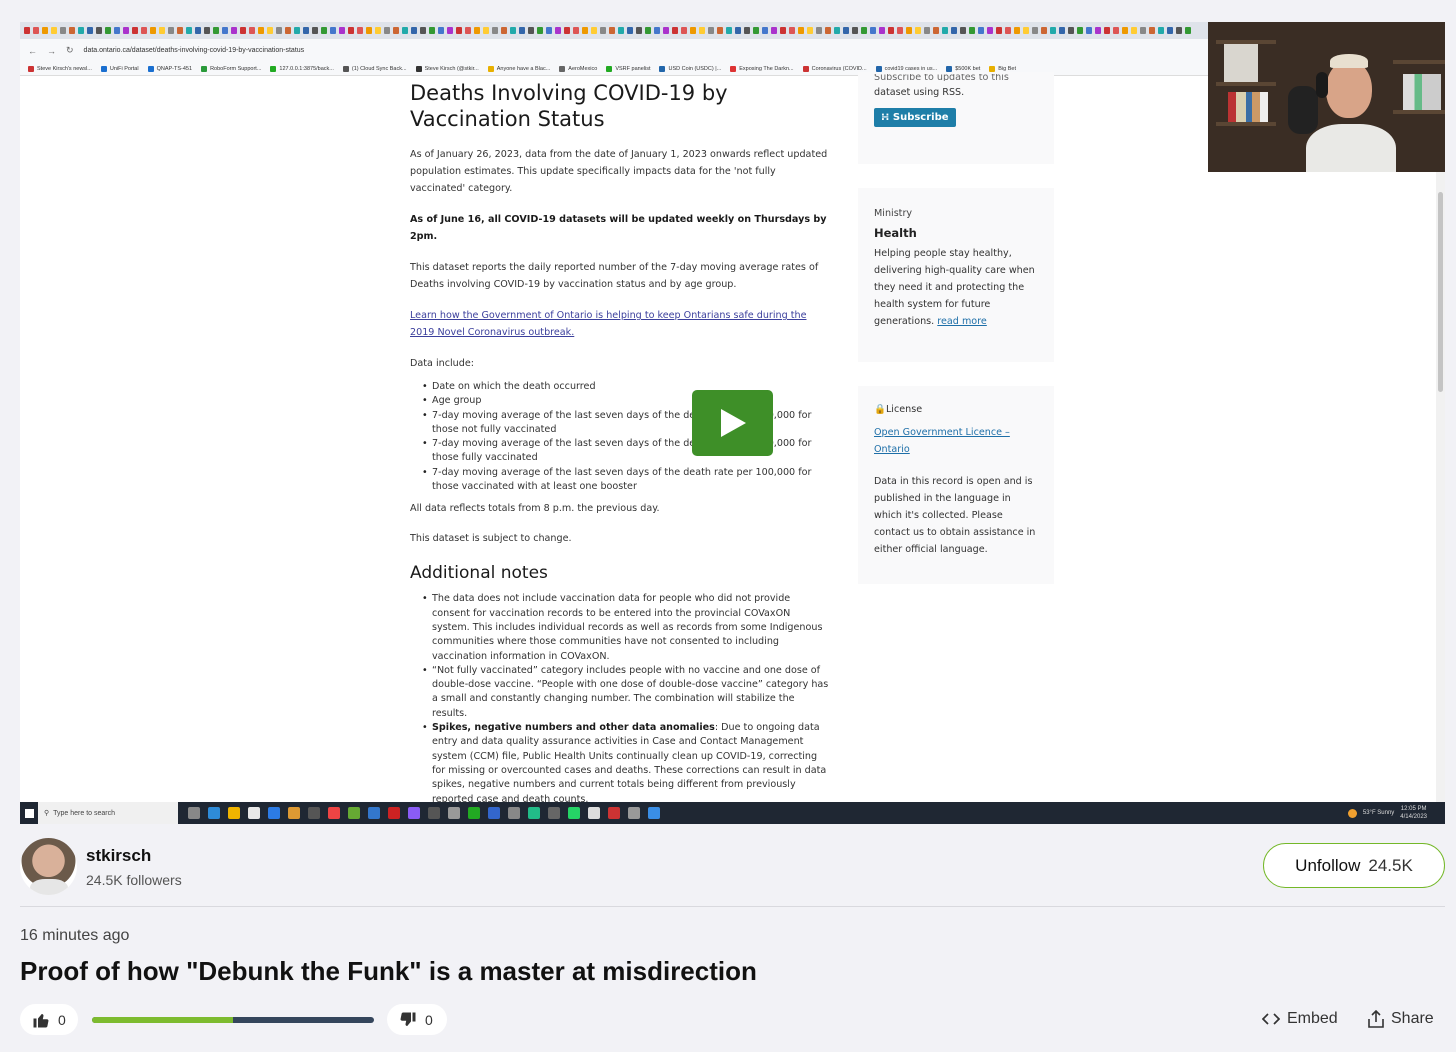 The height and width of the screenshot is (1052, 1456). Describe the element at coordinates (1354, 865) in the screenshot. I see `unfollow-button: Unfollow 24.5K` at that location.